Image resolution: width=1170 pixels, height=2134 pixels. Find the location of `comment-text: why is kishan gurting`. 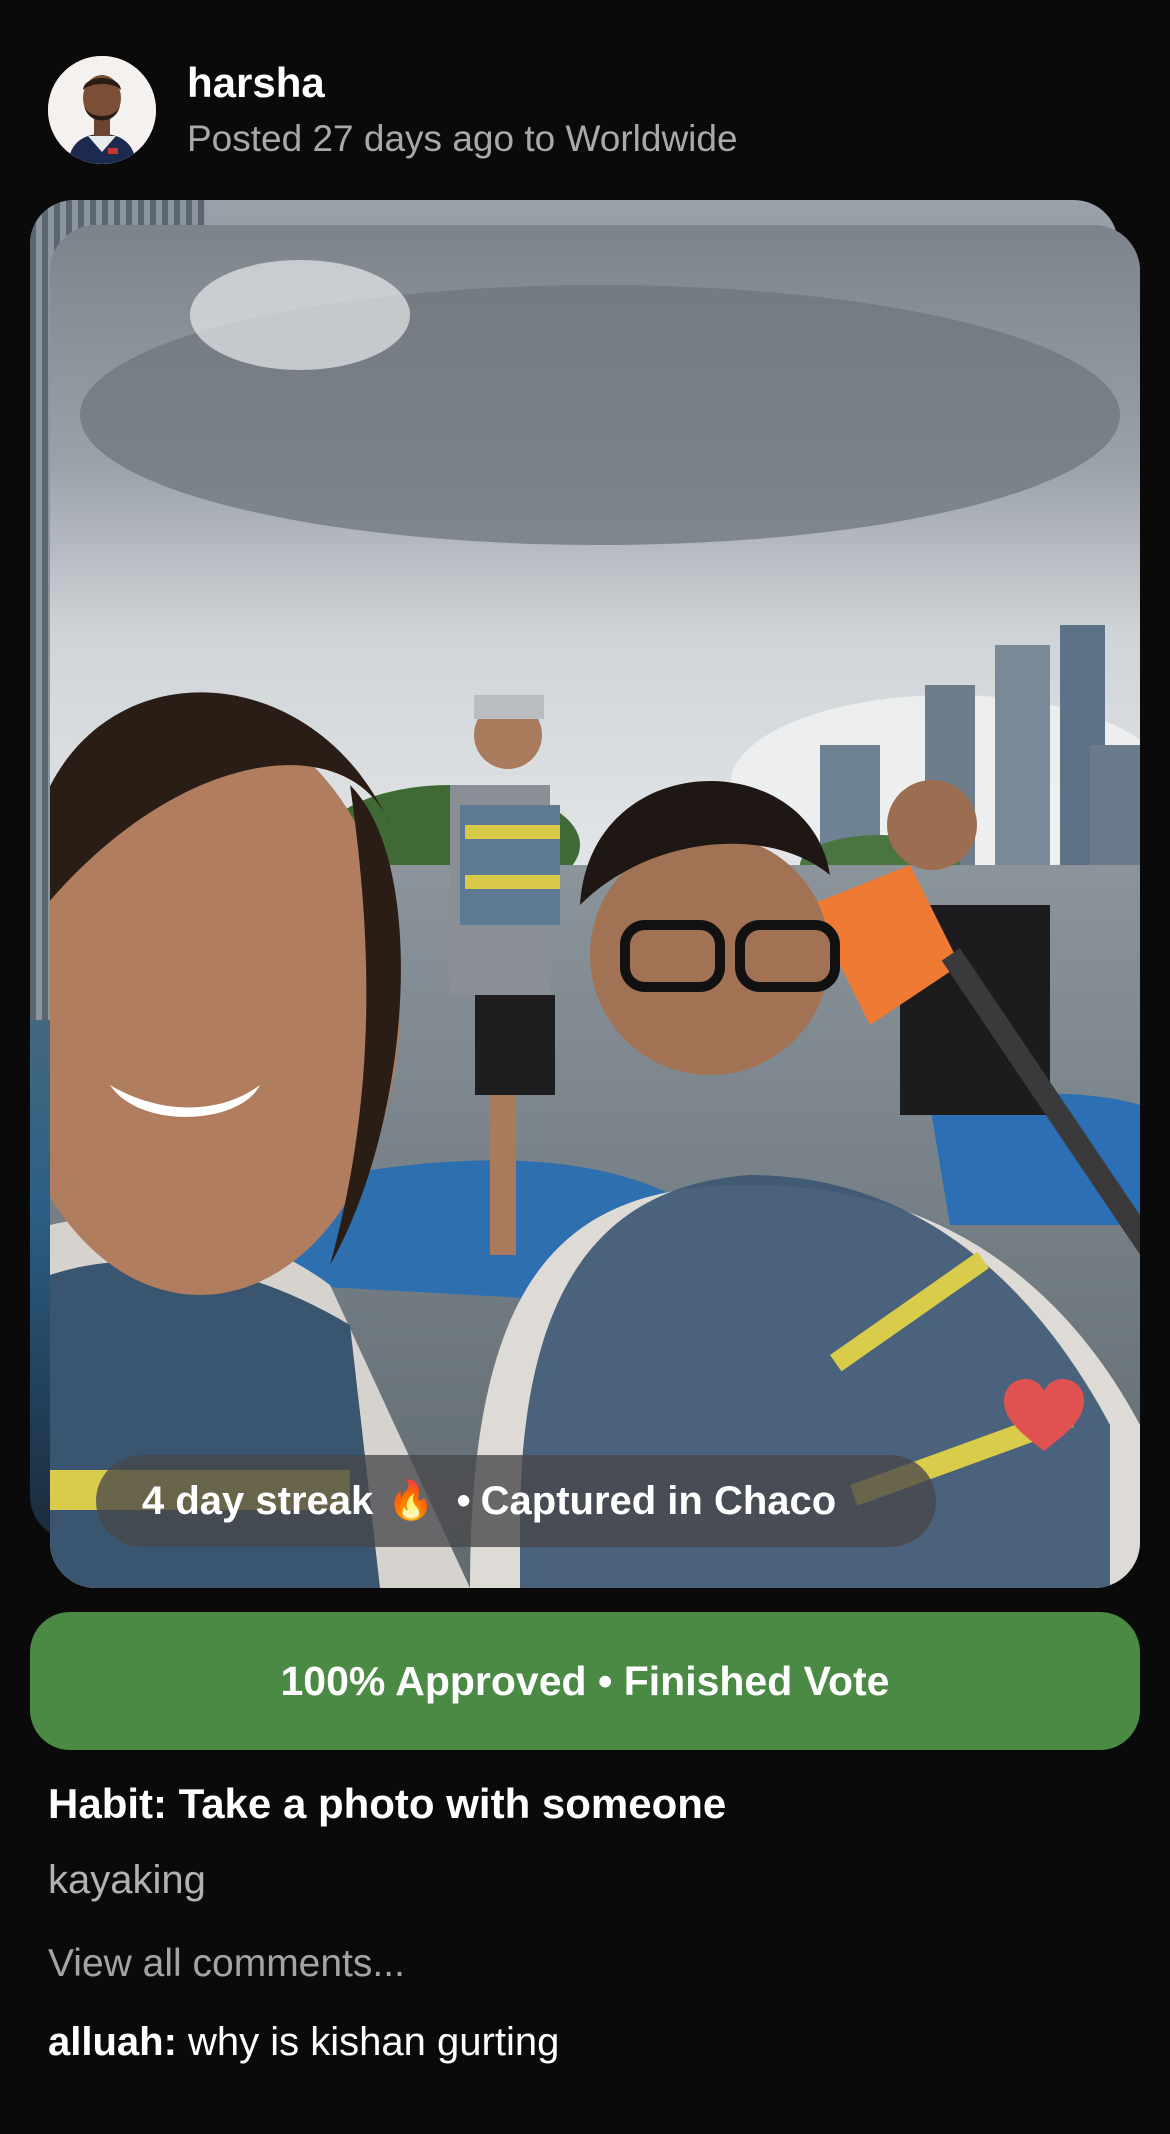

comment-text: why is kishan gurting is located at coordinates (374, 2042).